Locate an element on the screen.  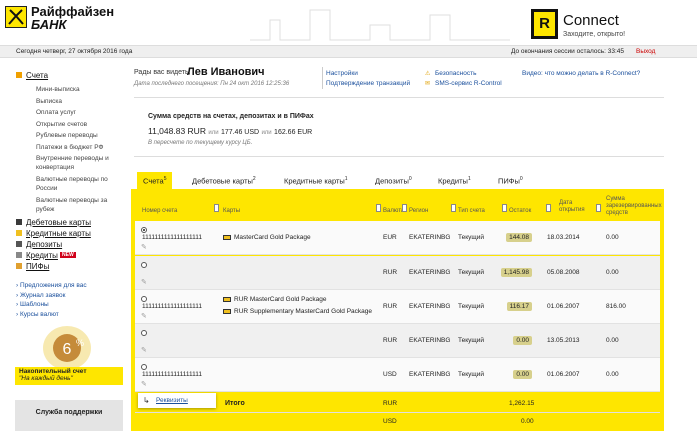
sidebar-sub-ruble-transfers: Рублевые переводы is located at coordinates (72, 136).